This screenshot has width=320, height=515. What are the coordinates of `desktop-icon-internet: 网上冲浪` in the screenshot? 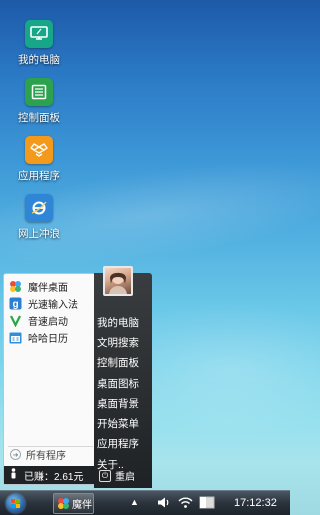 It's located at (39, 217).